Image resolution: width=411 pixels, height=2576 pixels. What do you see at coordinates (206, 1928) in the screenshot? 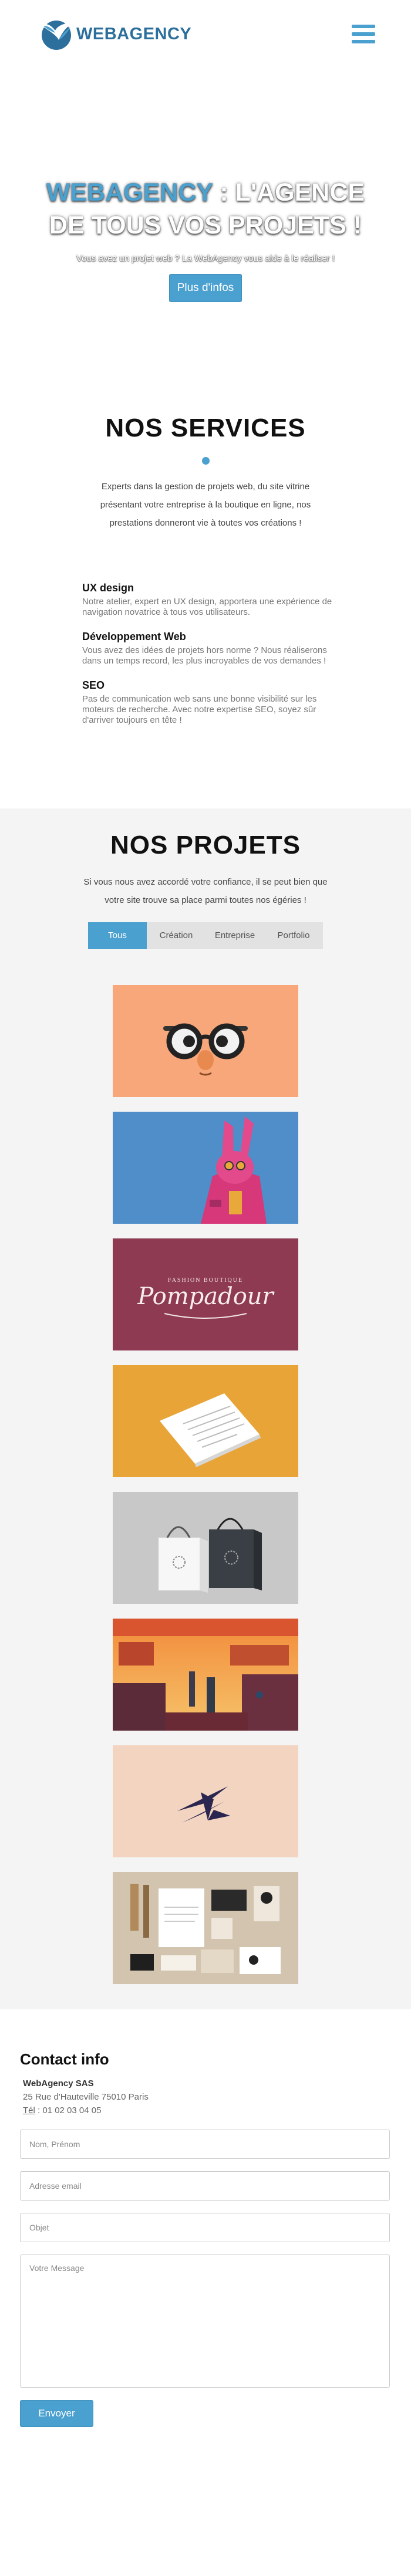
I see `stationery-mockup-image` at bounding box center [206, 1928].